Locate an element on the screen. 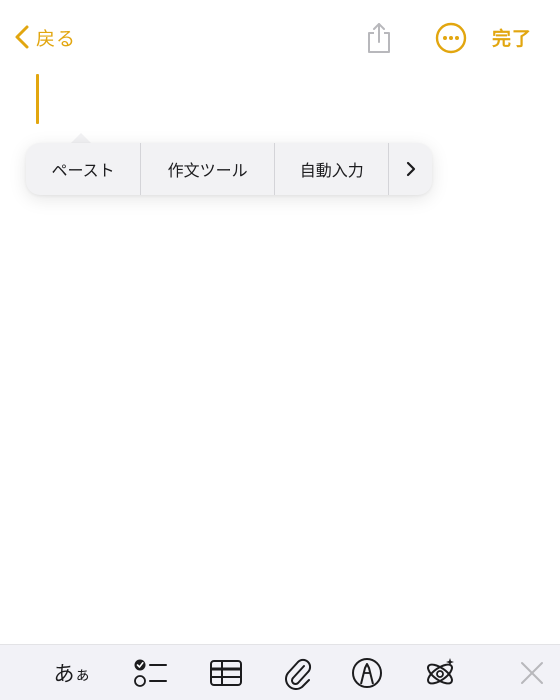 This screenshot has width=560, height=700. ellipsis-circle-icon is located at coordinates (451, 38).